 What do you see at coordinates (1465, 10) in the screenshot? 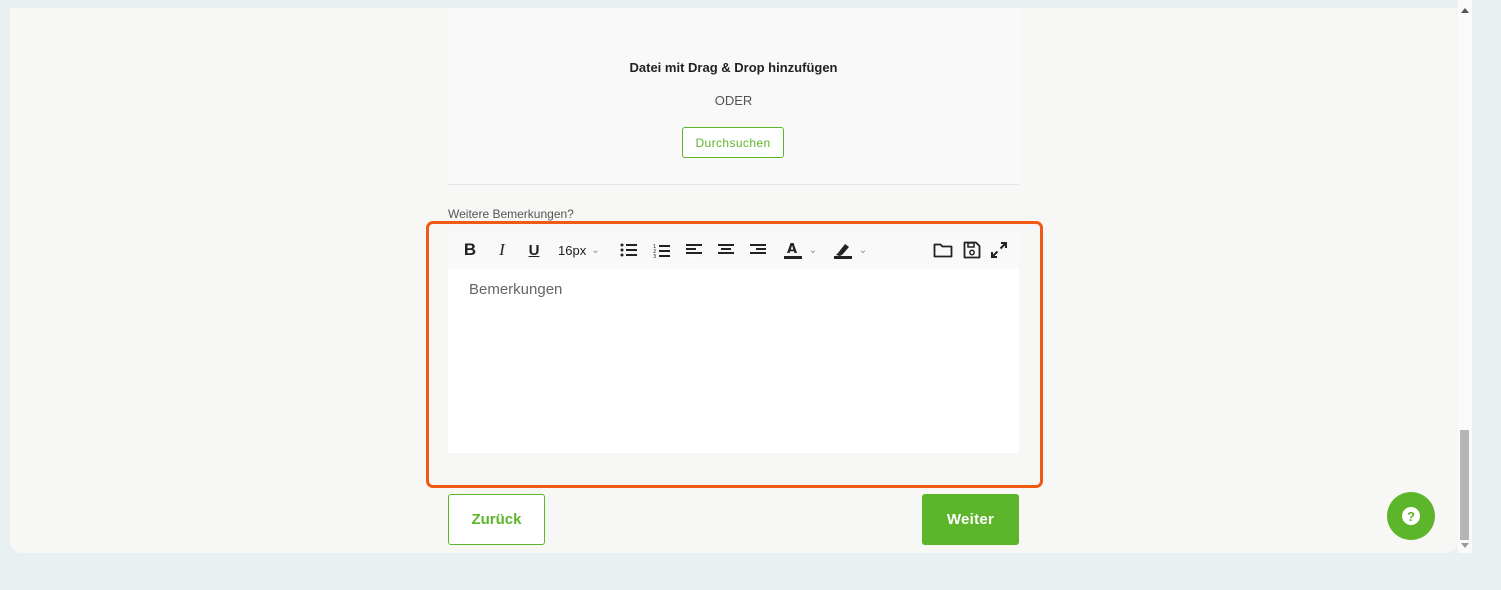
I see `scroll-up-arrow-icon` at bounding box center [1465, 10].